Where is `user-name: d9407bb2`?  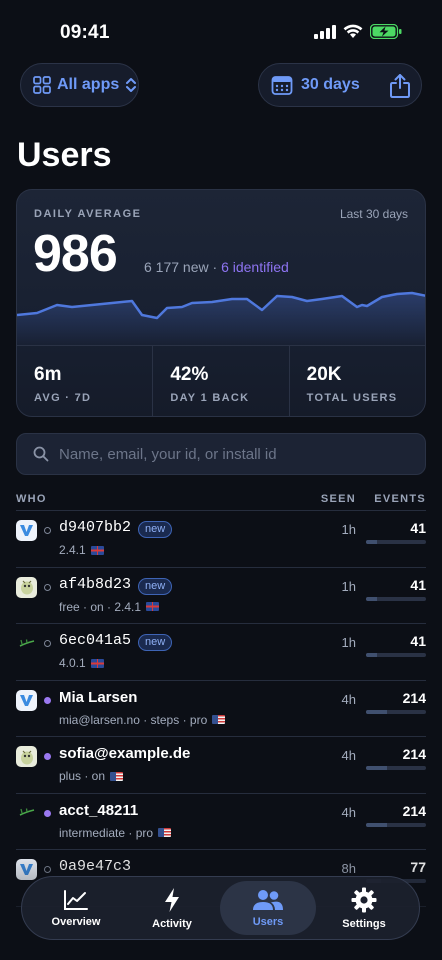
user-name: d9407bb2 is located at coordinates (95, 527).